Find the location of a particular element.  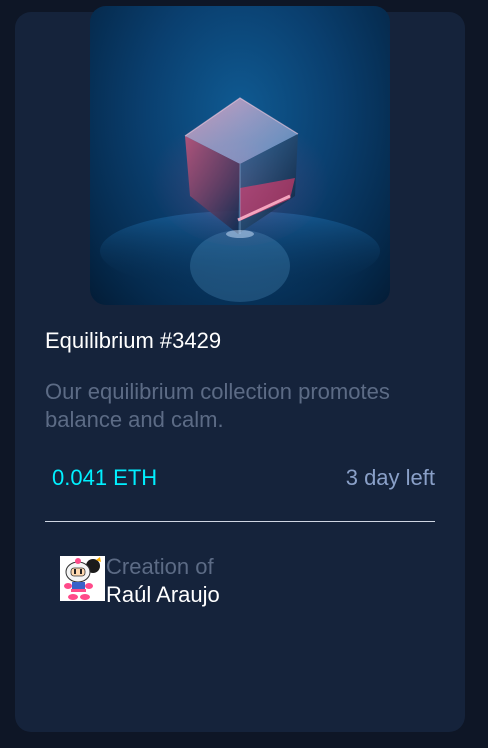

creator-name: Raúl Araujo is located at coordinates (163, 595).